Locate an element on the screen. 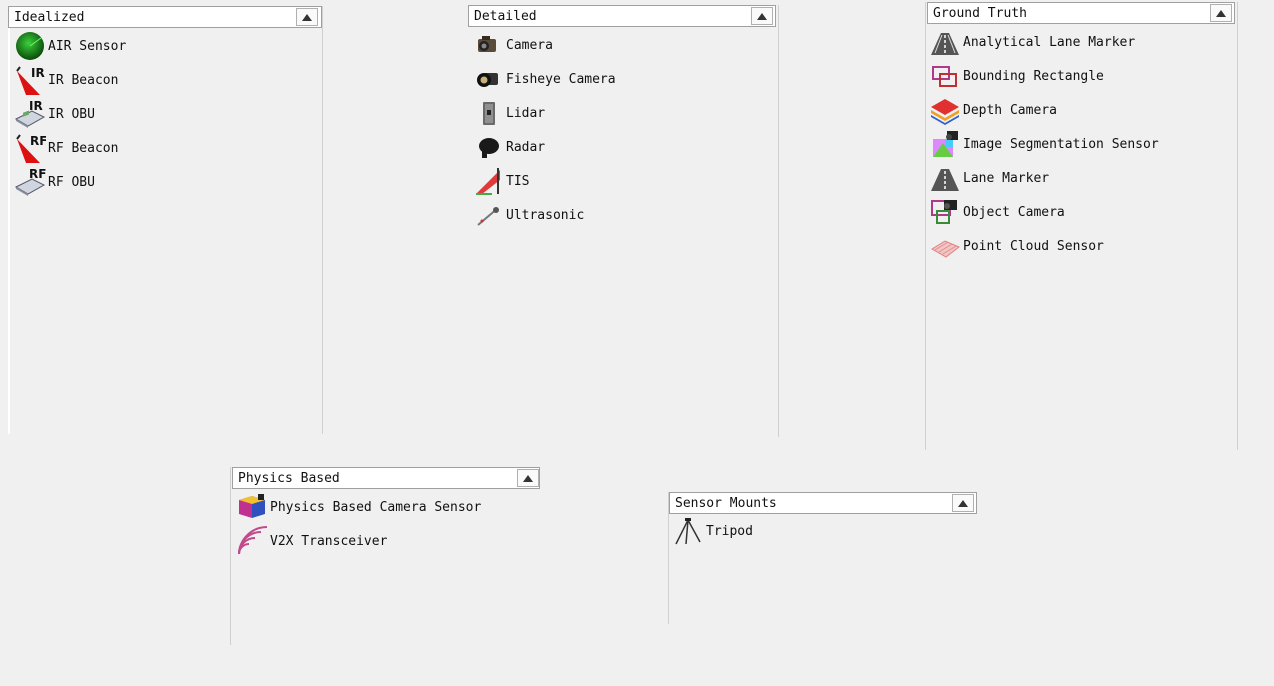 The height and width of the screenshot is (686, 1274). item-label: Camera is located at coordinates (529, 45).